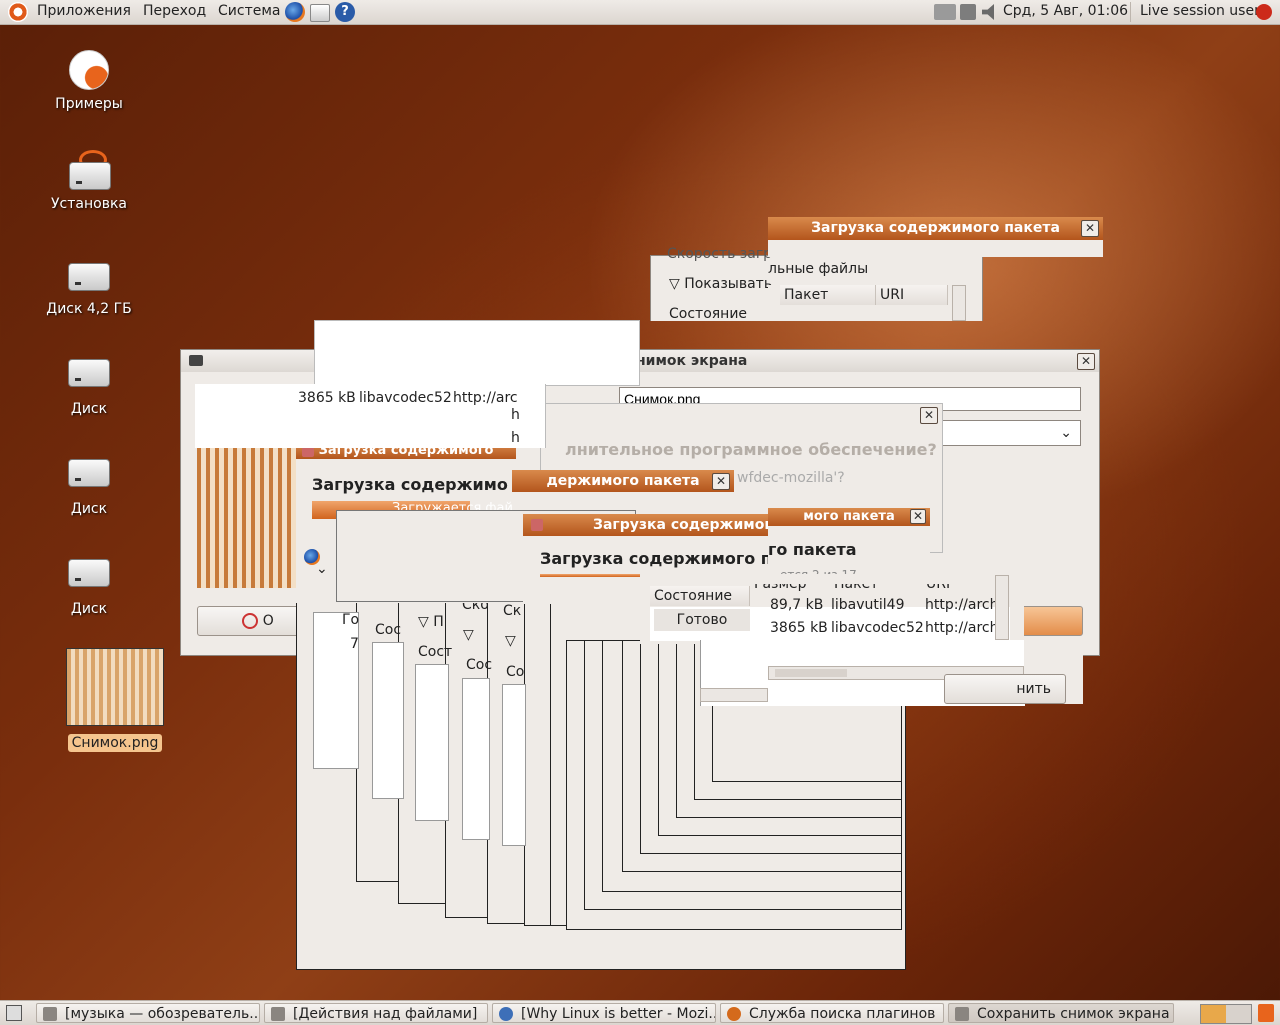 The image size is (1280, 1025). I want to click on save-button: нить, so click(1005, 689).